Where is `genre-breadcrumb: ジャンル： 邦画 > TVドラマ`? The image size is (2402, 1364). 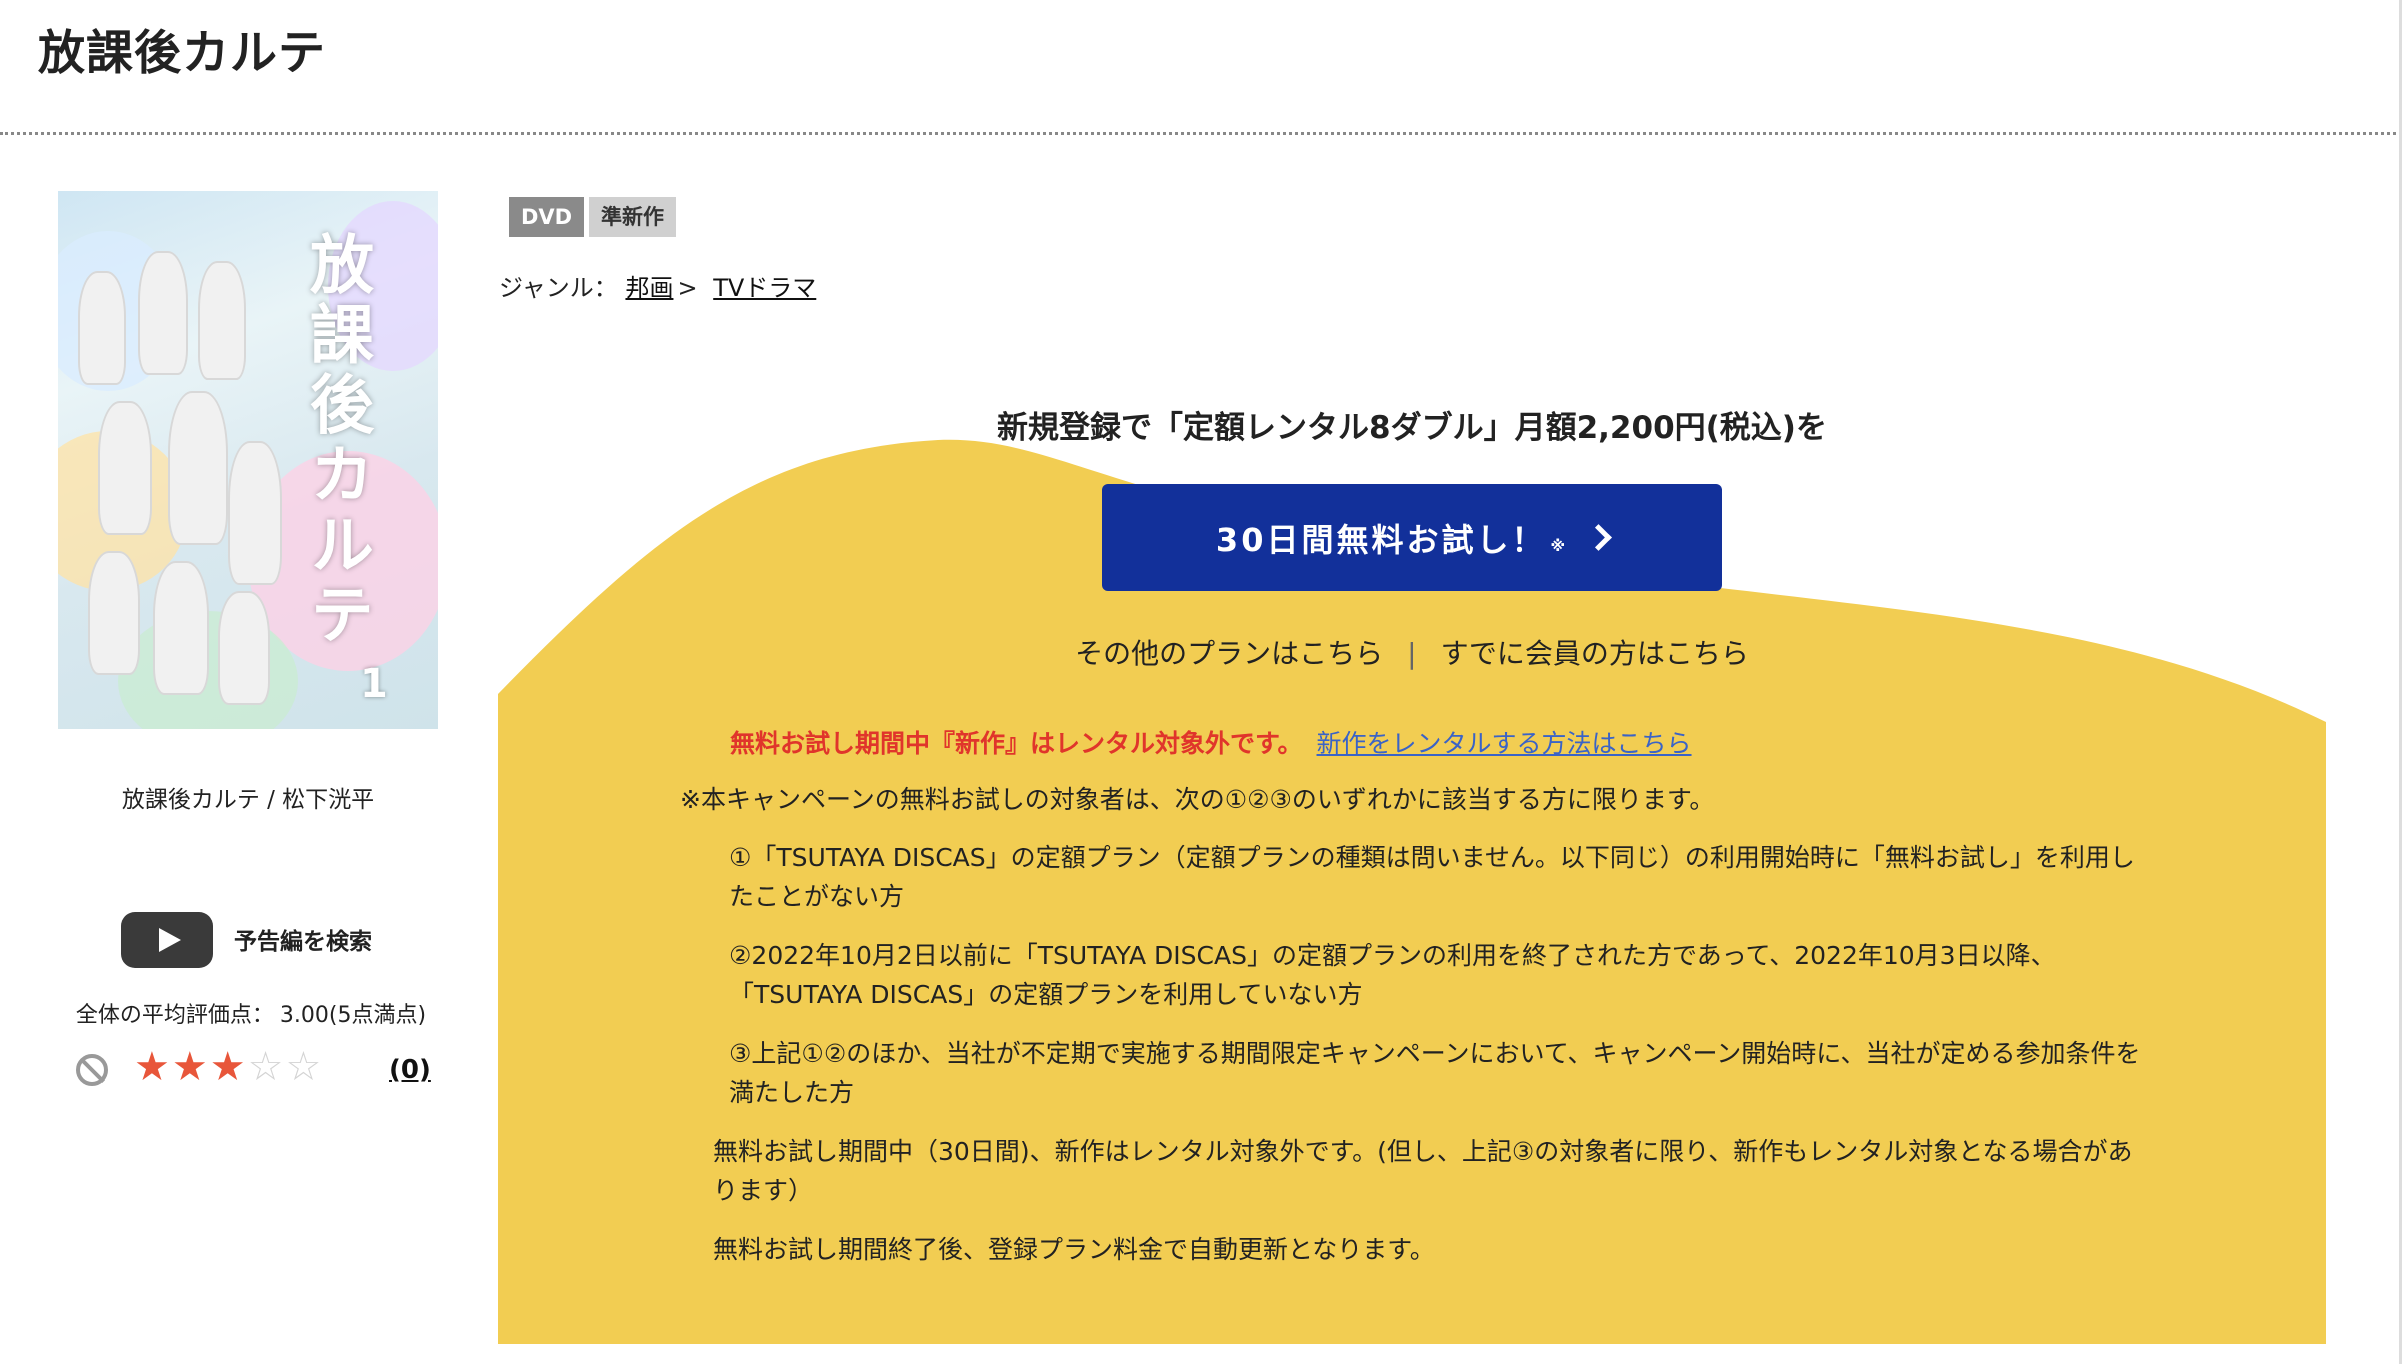 genre-breadcrumb: ジャンル： 邦画 > TVドラマ is located at coordinates (657, 285).